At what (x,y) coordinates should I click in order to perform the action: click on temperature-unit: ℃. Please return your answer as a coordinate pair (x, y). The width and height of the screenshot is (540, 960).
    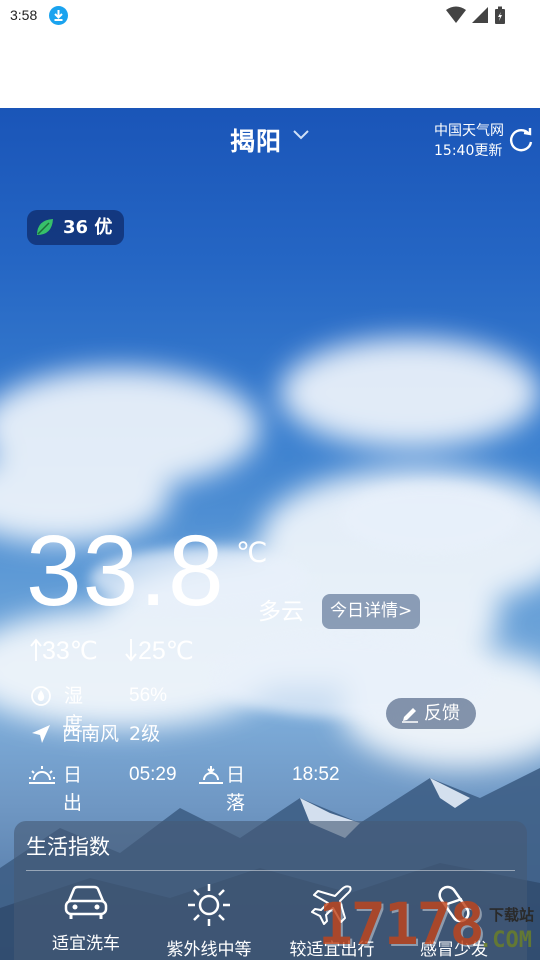
    Looking at the image, I should click on (252, 552).